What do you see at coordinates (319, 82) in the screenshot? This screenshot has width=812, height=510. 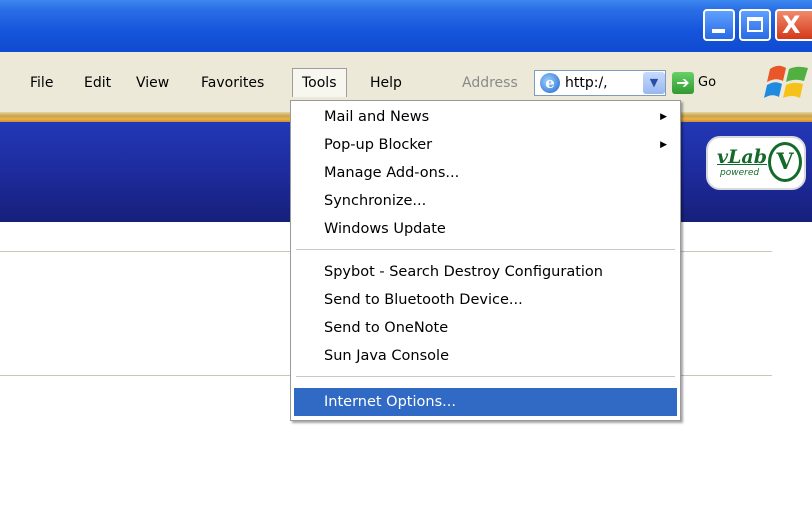 I see `menu-tools: Tools` at bounding box center [319, 82].